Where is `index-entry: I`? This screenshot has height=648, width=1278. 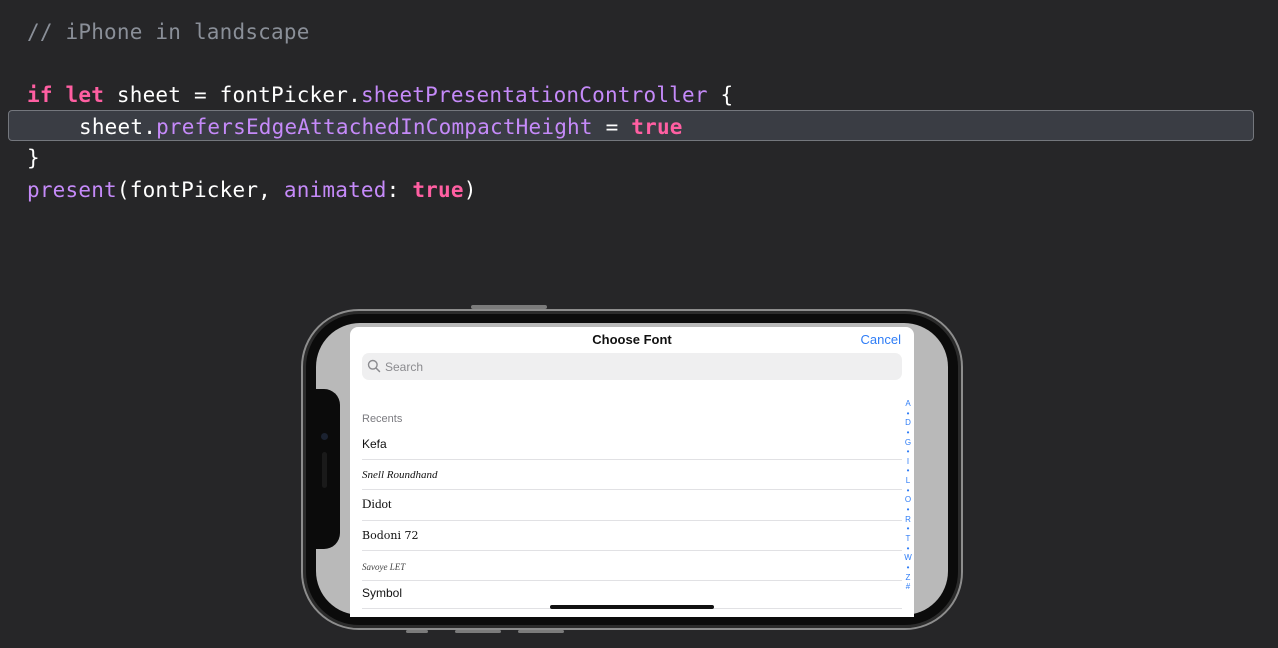
index-entry: I is located at coordinates (907, 462).